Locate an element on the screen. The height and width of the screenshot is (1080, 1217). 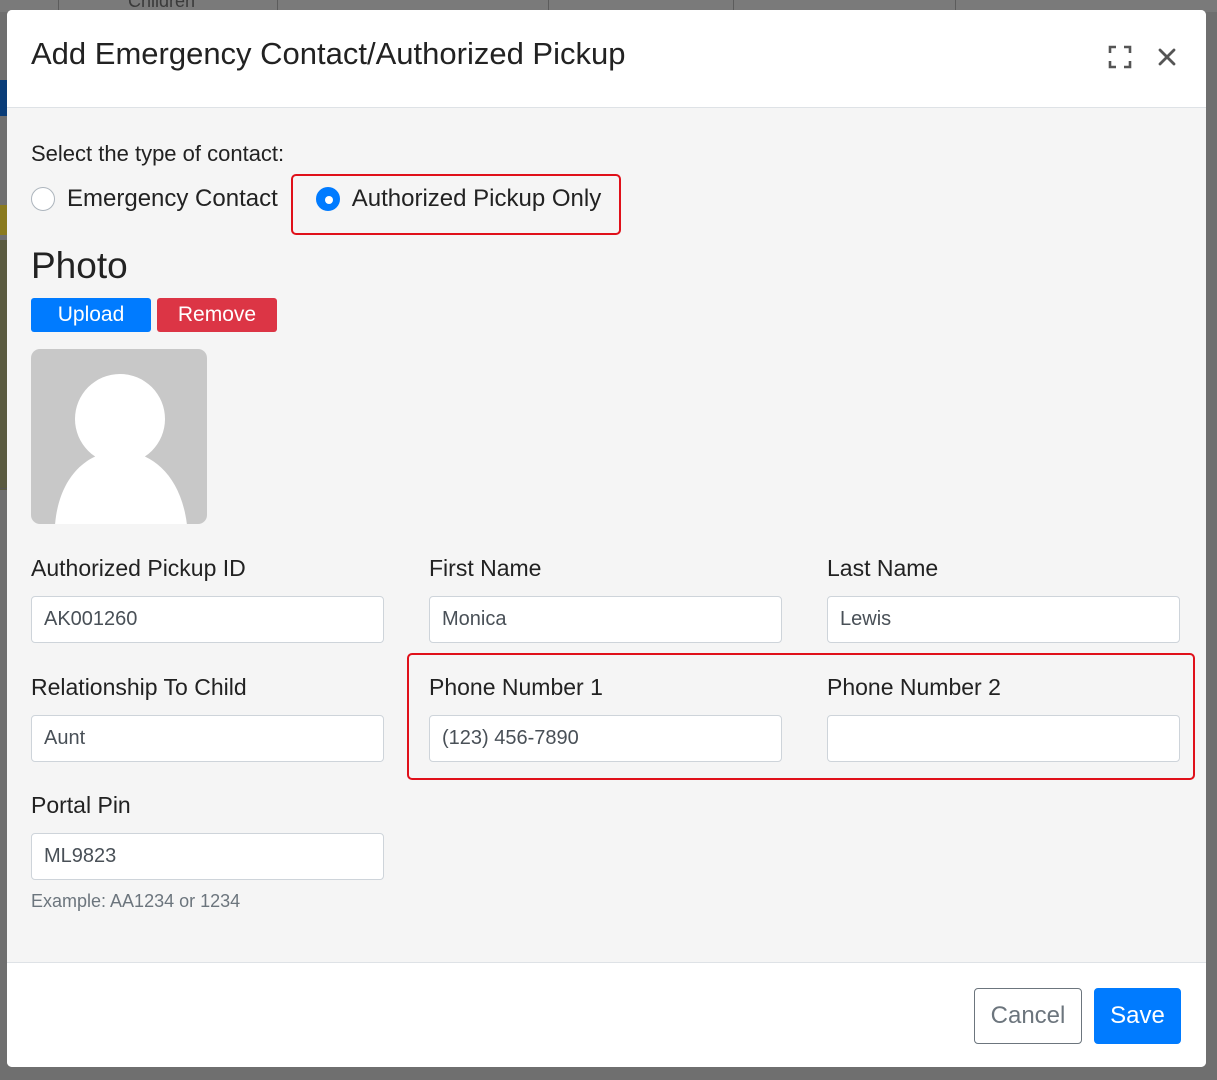
portal-pin-help-text: Example: AA1234 or 1234 is located at coordinates (136, 901).